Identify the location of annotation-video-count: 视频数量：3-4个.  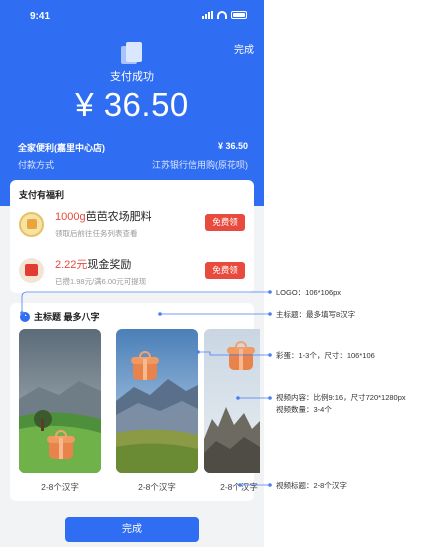
(304, 409).